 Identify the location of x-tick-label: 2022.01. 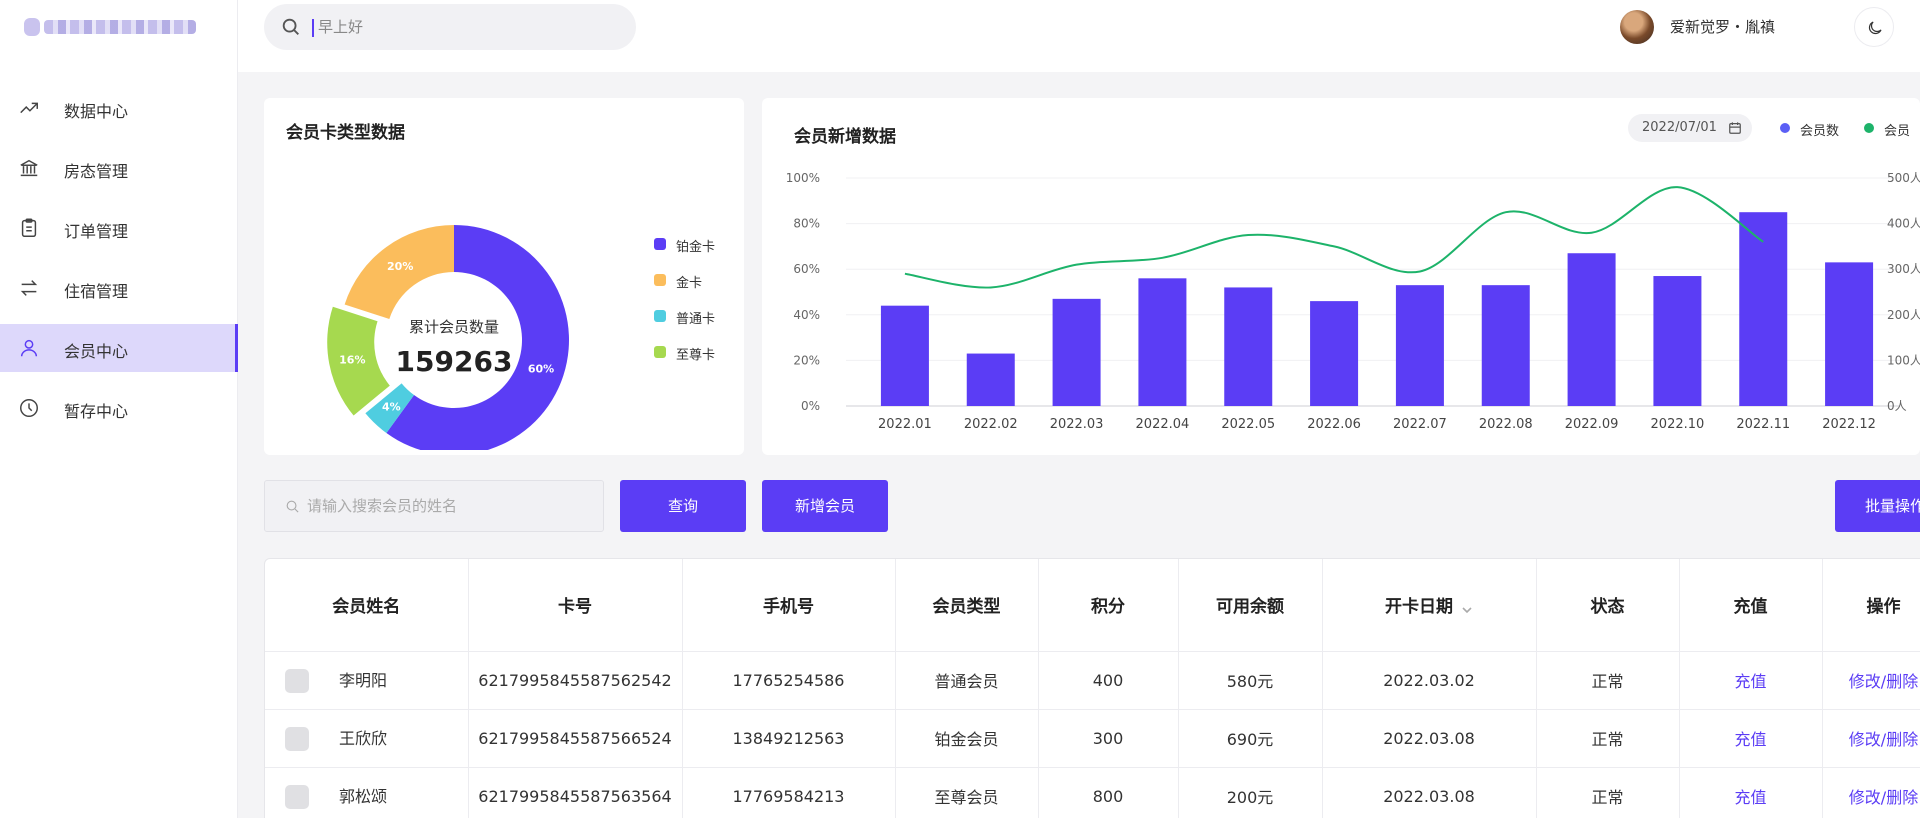
(905, 424).